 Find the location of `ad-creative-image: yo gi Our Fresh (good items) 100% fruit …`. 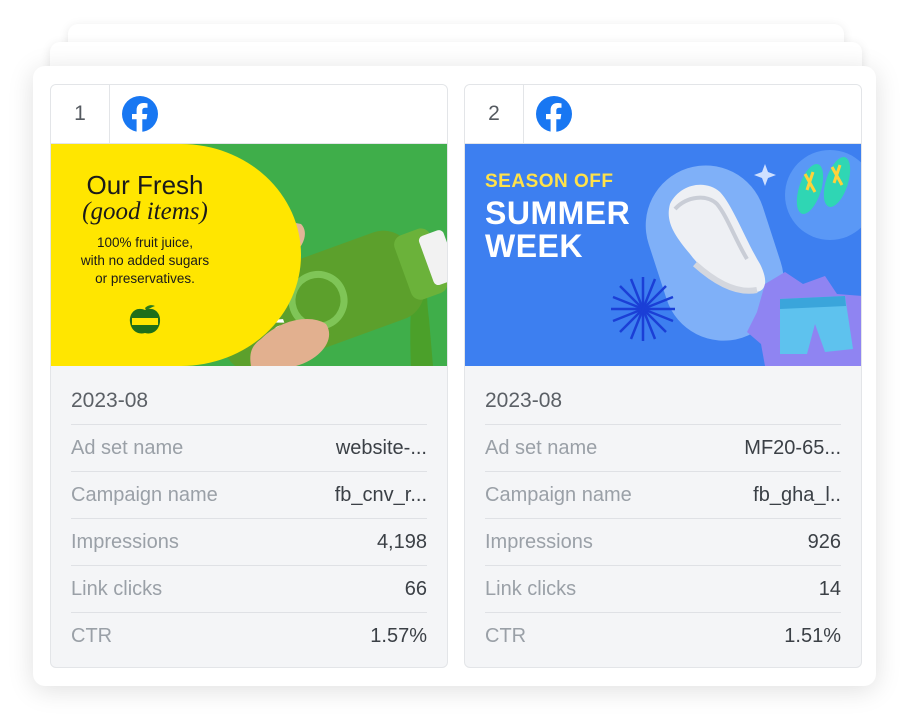

ad-creative-image: yo gi Our Fresh (good items) 100% fruit … is located at coordinates (249, 255).